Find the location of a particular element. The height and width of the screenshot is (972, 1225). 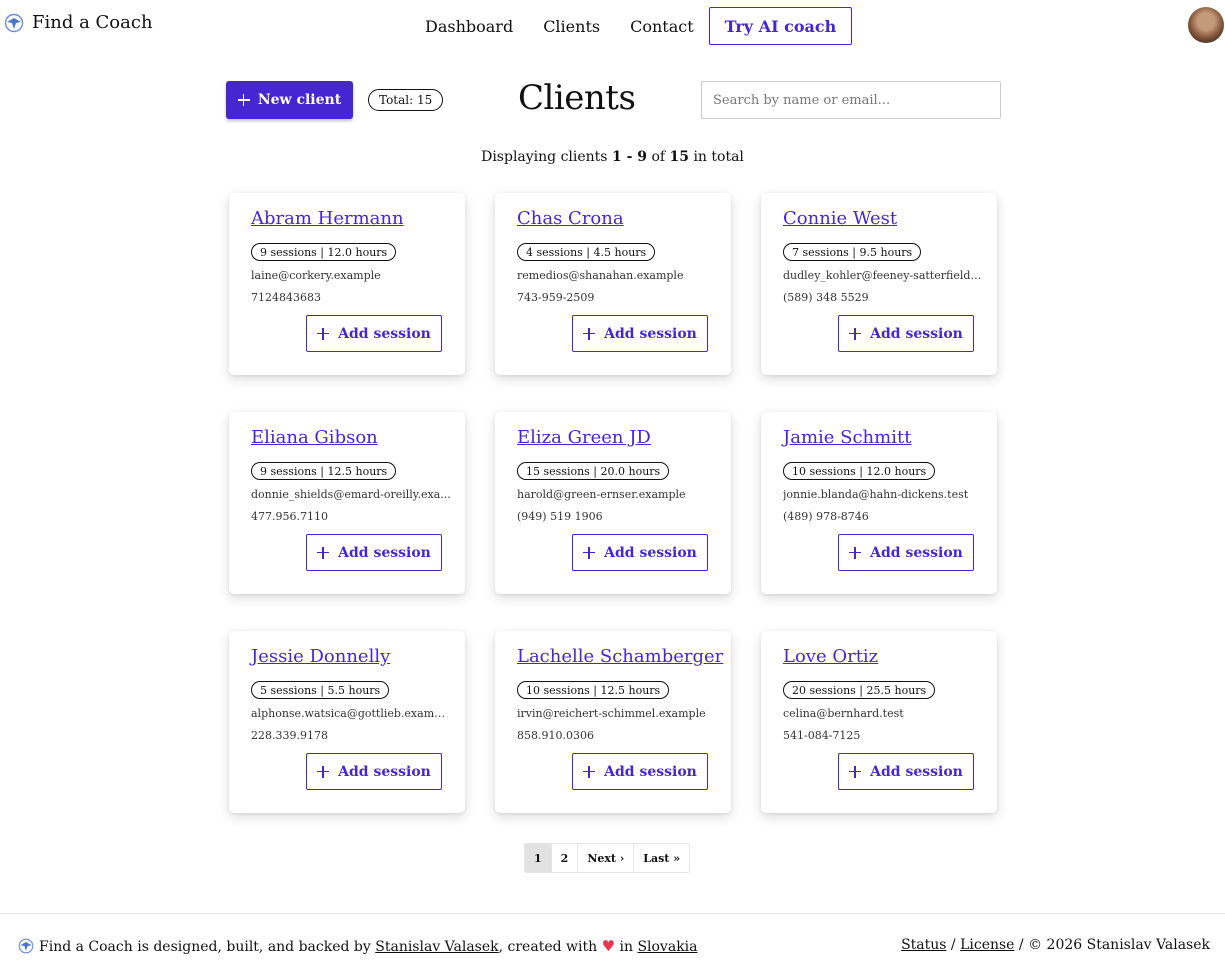

client-name-link: Eliza Green JD is located at coordinates (584, 437).